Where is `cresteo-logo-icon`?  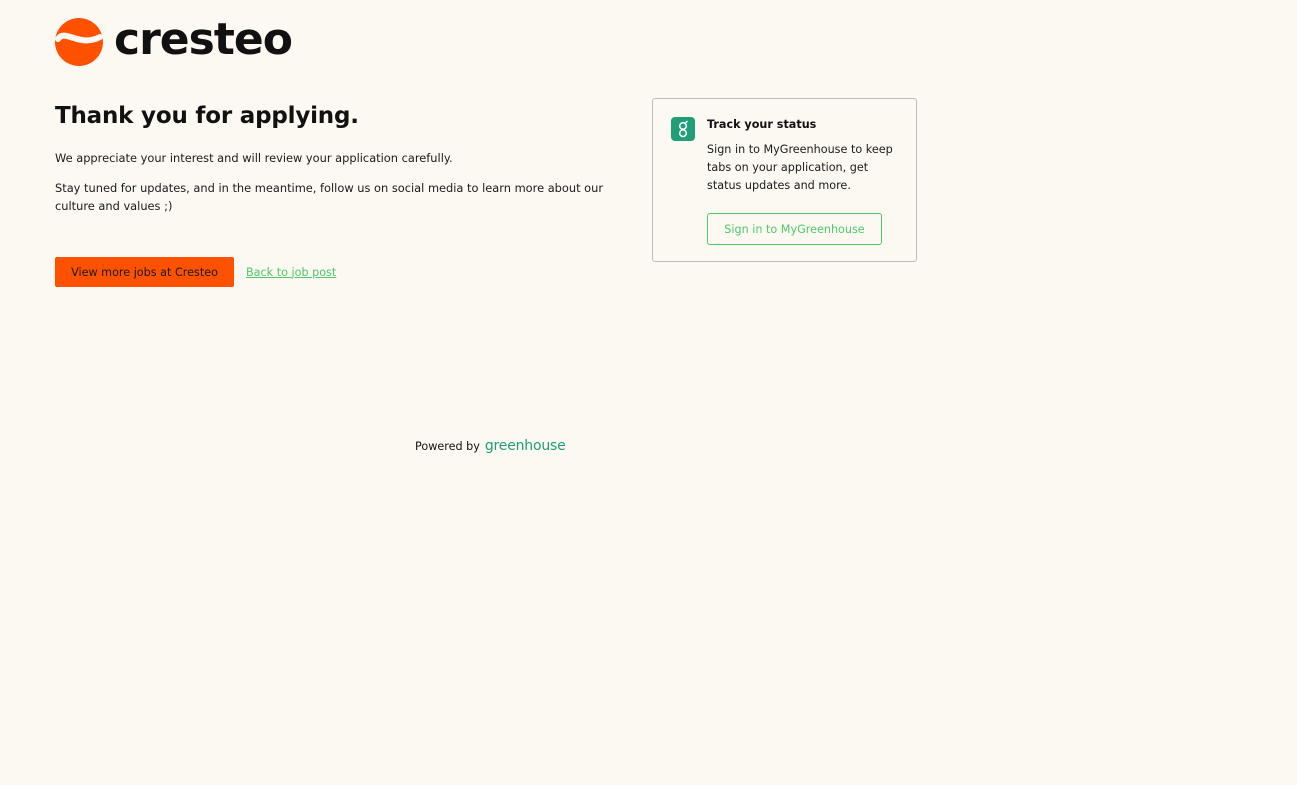 cresteo-logo-icon is located at coordinates (79, 42).